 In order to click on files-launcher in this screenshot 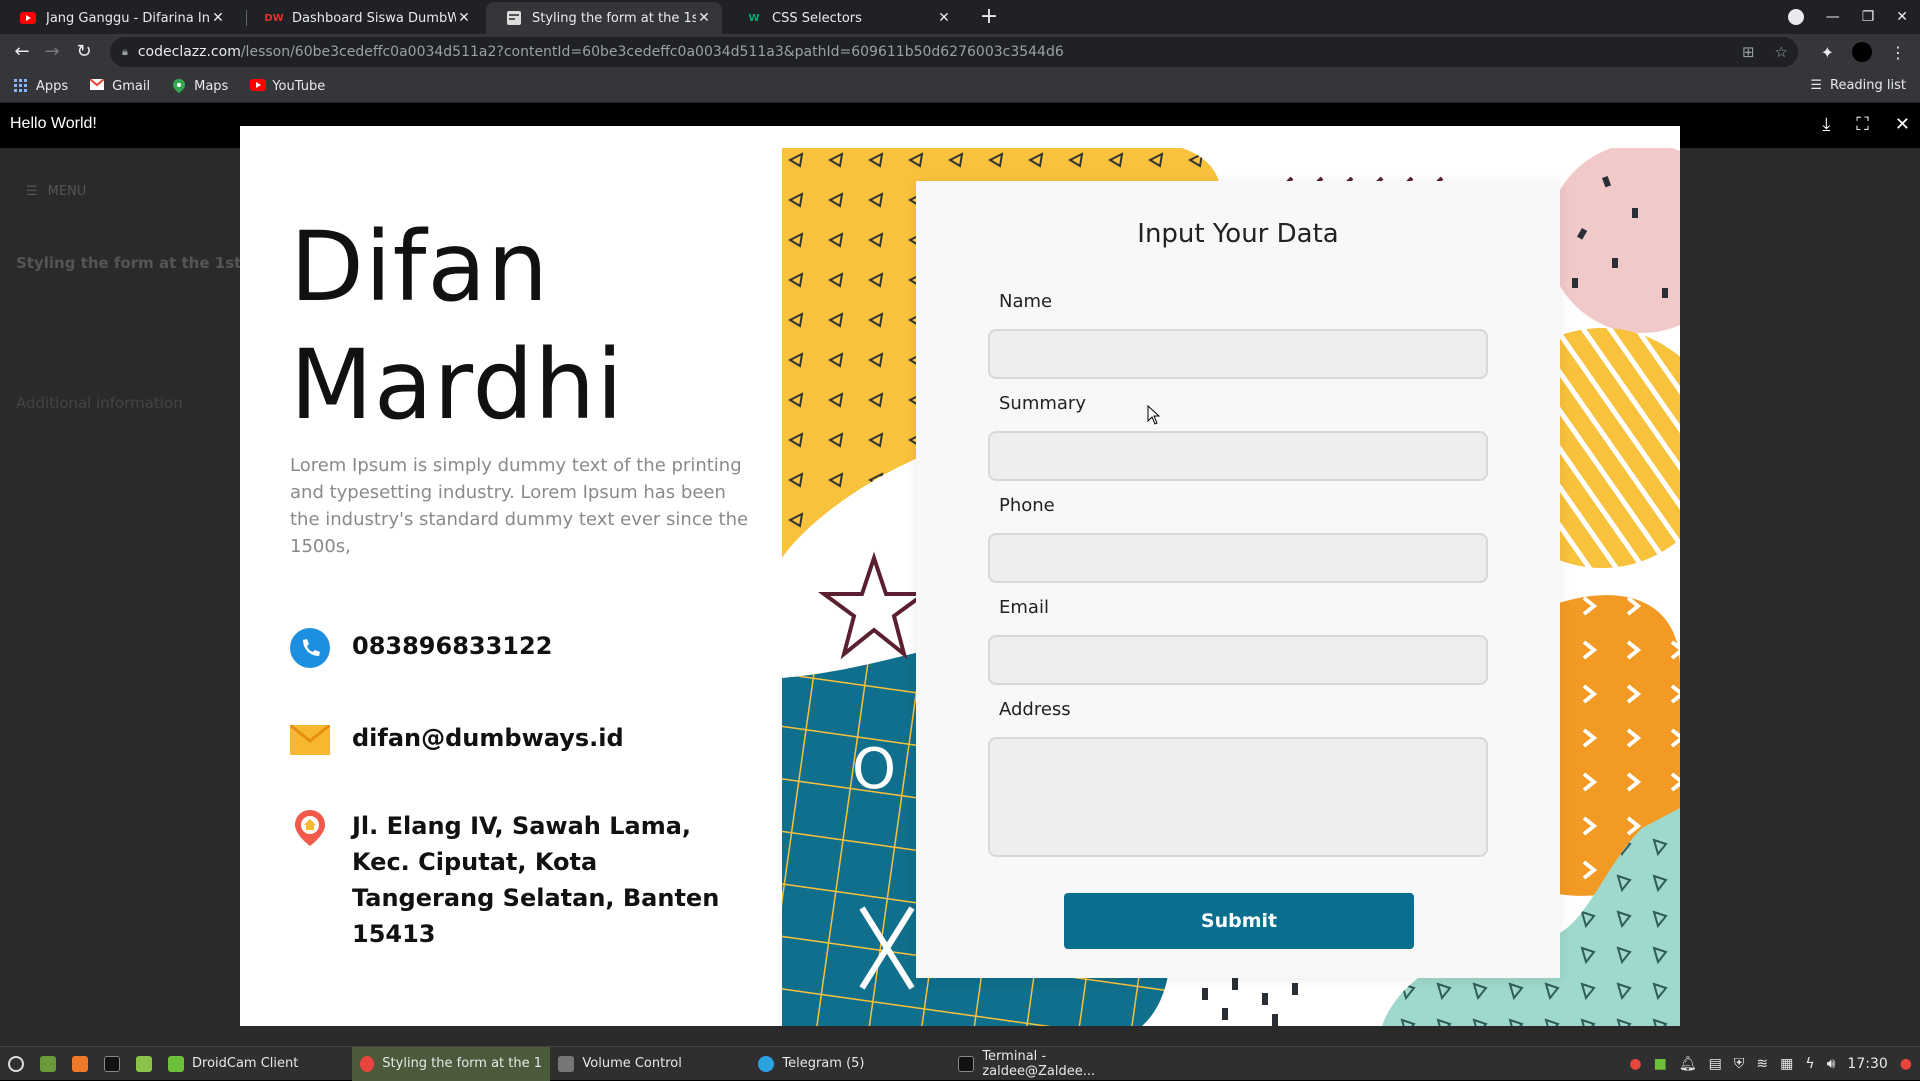, I will do `click(144, 1064)`.